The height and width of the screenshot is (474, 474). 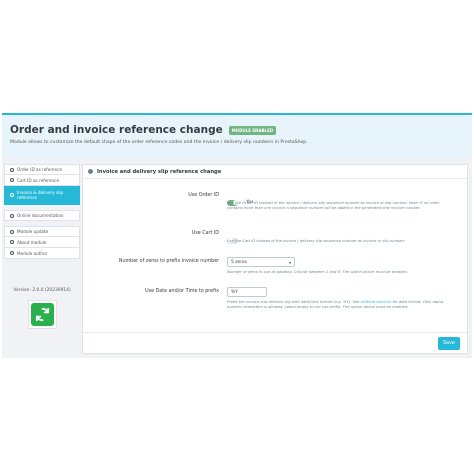 I want to click on zeros-select-value: 5 zeros, so click(x=239, y=262).